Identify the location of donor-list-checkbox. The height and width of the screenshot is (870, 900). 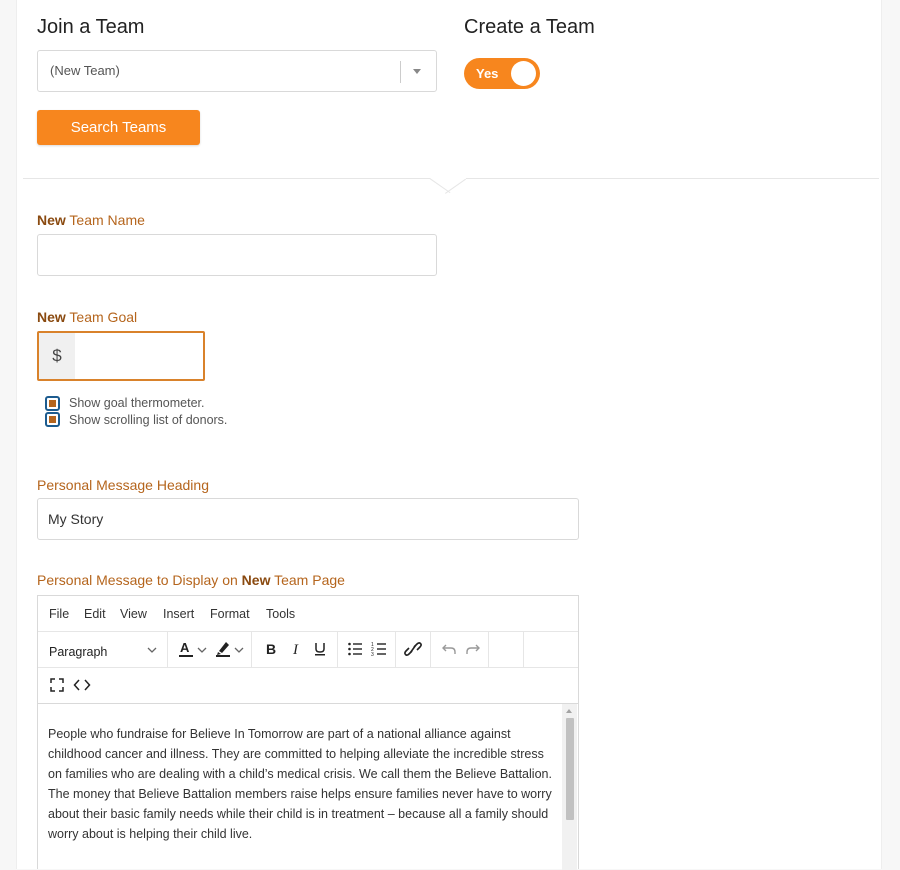
(52, 419).